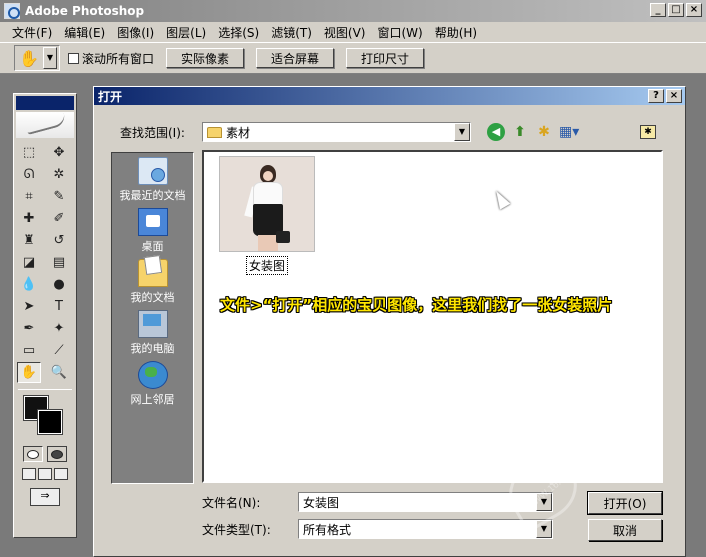 Image resolution: width=706 pixels, height=557 pixels. I want to click on file-name: 女装图, so click(266, 265).